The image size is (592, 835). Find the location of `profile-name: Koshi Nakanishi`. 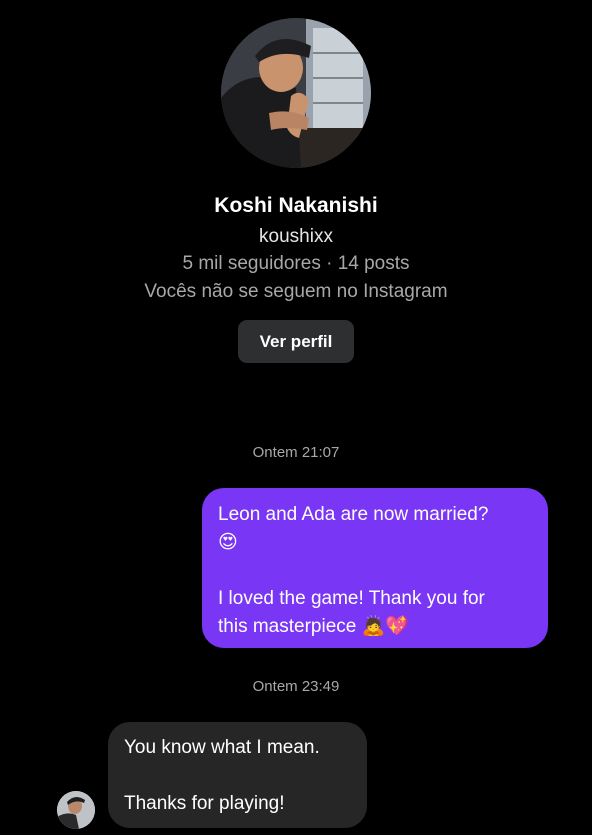

profile-name: Koshi Nakanishi is located at coordinates (296, 205).